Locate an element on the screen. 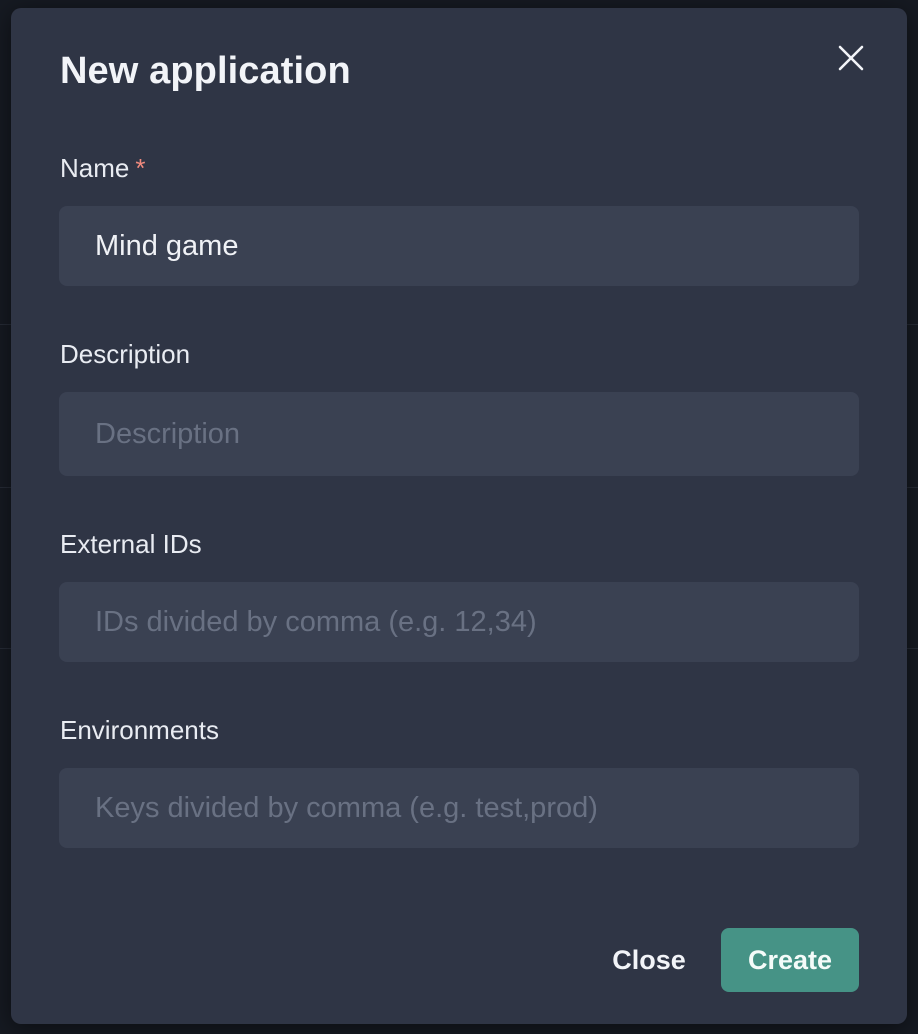 This screenshot has height=1034, width=918. name-input: Mind game is located at coordinates (459, 246).